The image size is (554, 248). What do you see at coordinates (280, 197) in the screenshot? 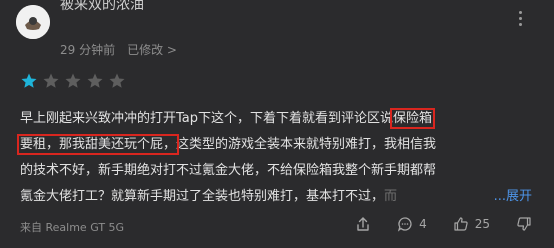
I see `review-line-4: 氪金大佬打工？就算新手期过了全装也特别难打，基本打不过，而 ...展开` at bounding box center [280, 197].